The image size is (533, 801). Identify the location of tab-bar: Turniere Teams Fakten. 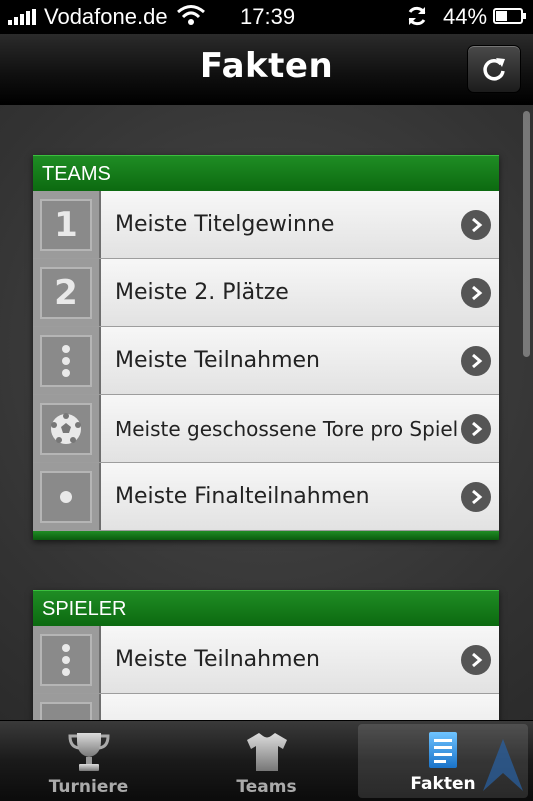
(266, 760).